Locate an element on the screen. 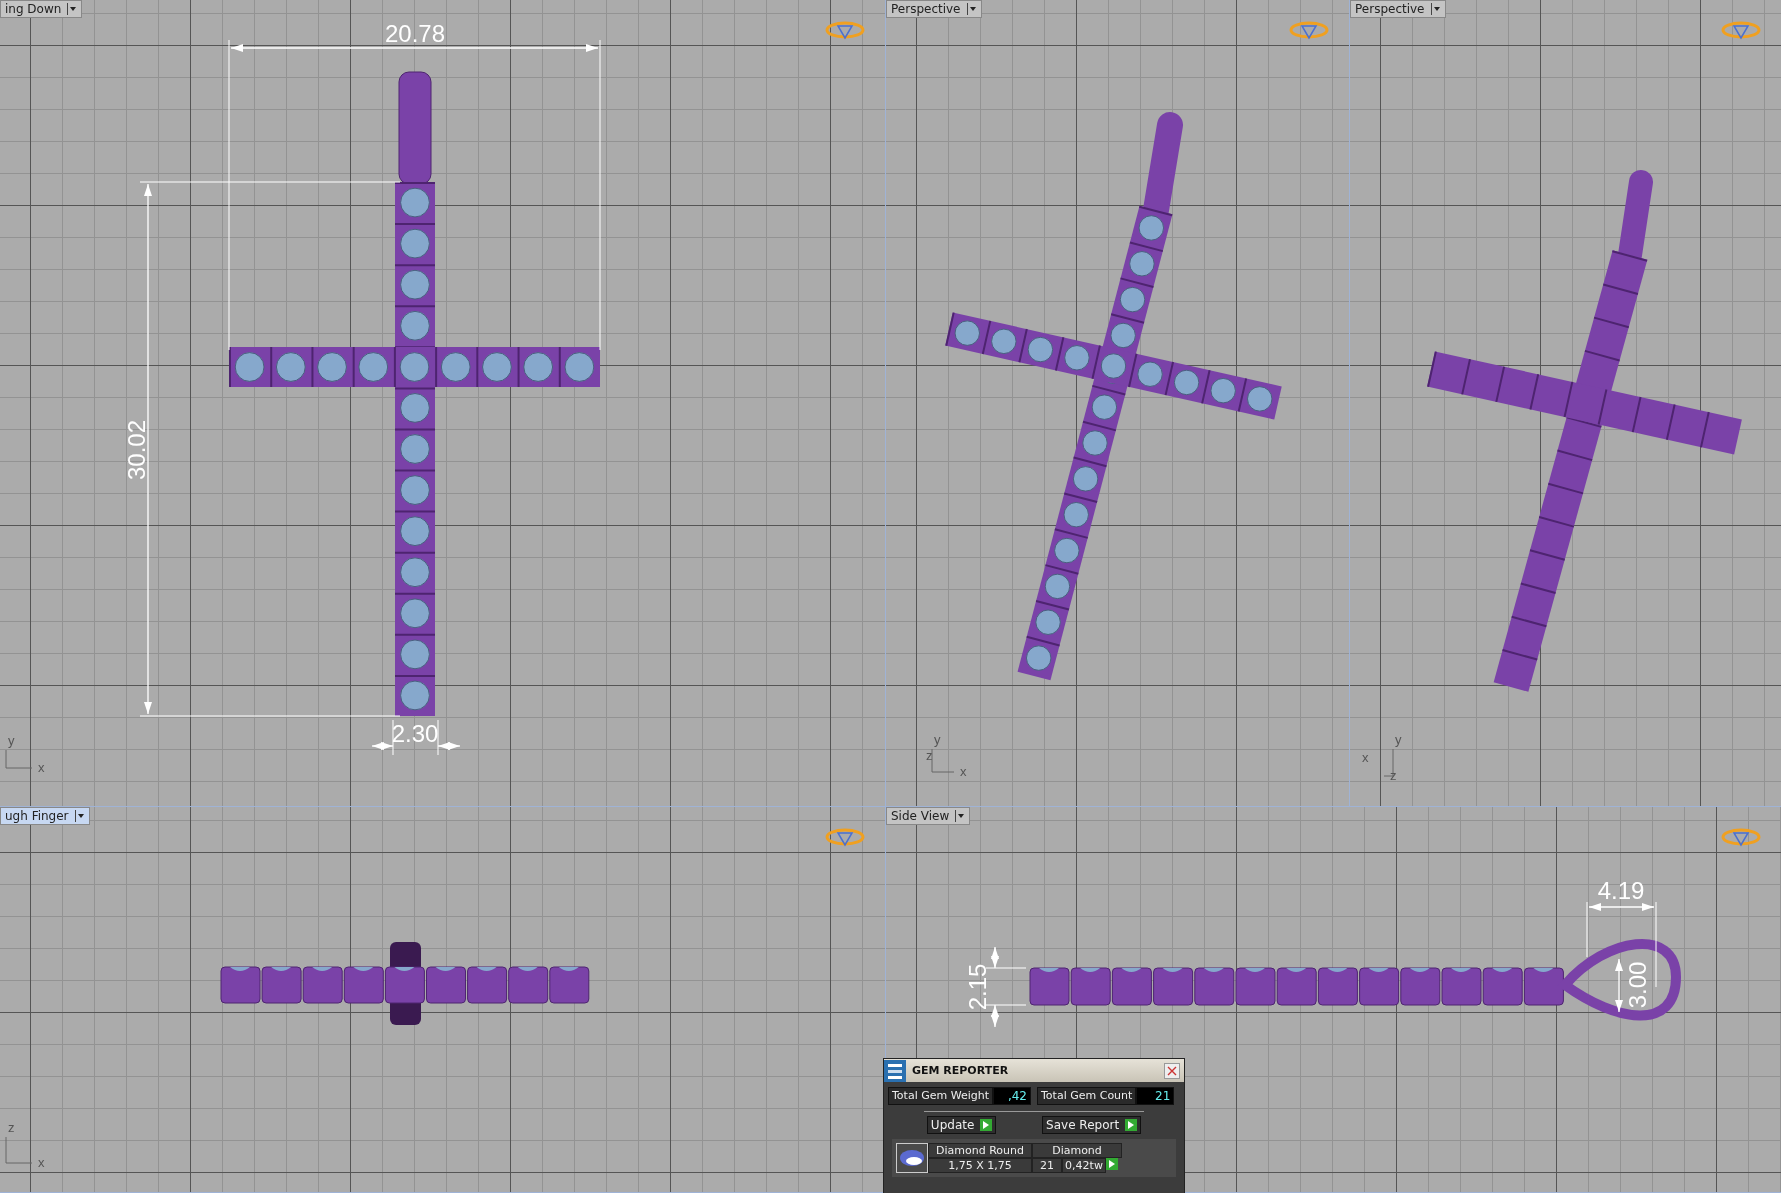 Image resolution: width=1781 pixels, height=1193 pixels. field-label: Total Gem Weight is located at coordinates (940, 1096).